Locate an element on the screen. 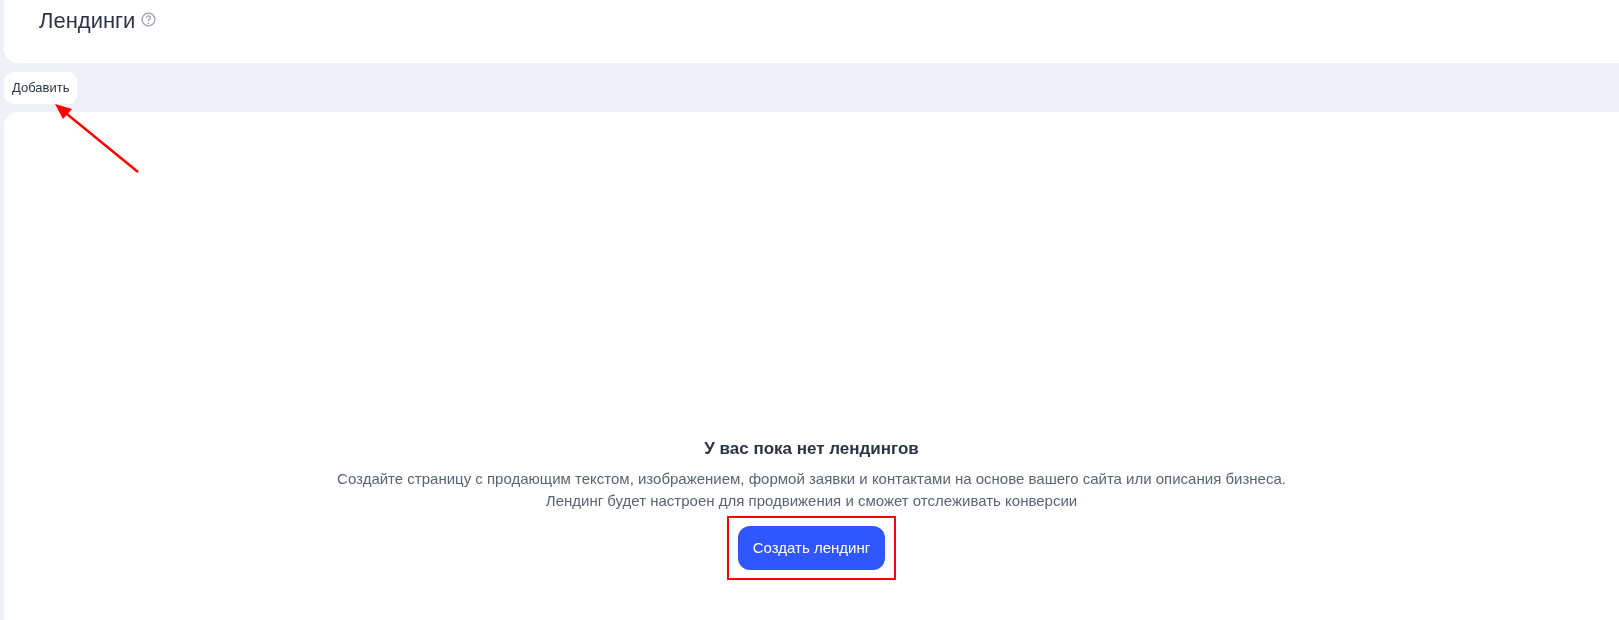  description-line: Создайте страницу с продающим текстом, изображением, формой заявки и контактами на основе вашего сайта или описания бизнеса. is located at coordinates (811, 478).